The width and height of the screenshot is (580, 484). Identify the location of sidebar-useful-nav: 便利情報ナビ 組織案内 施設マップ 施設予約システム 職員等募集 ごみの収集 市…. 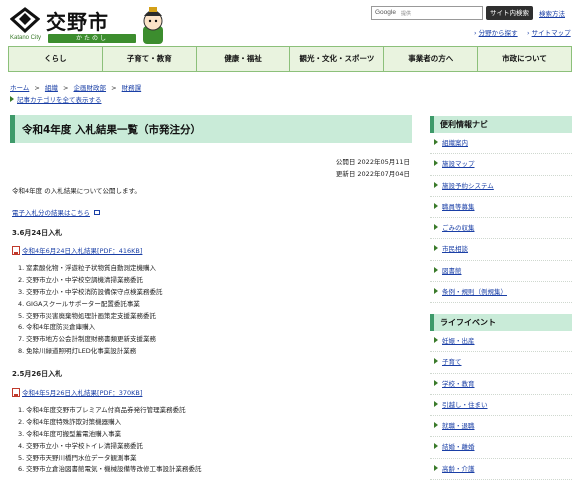
(501, 210).